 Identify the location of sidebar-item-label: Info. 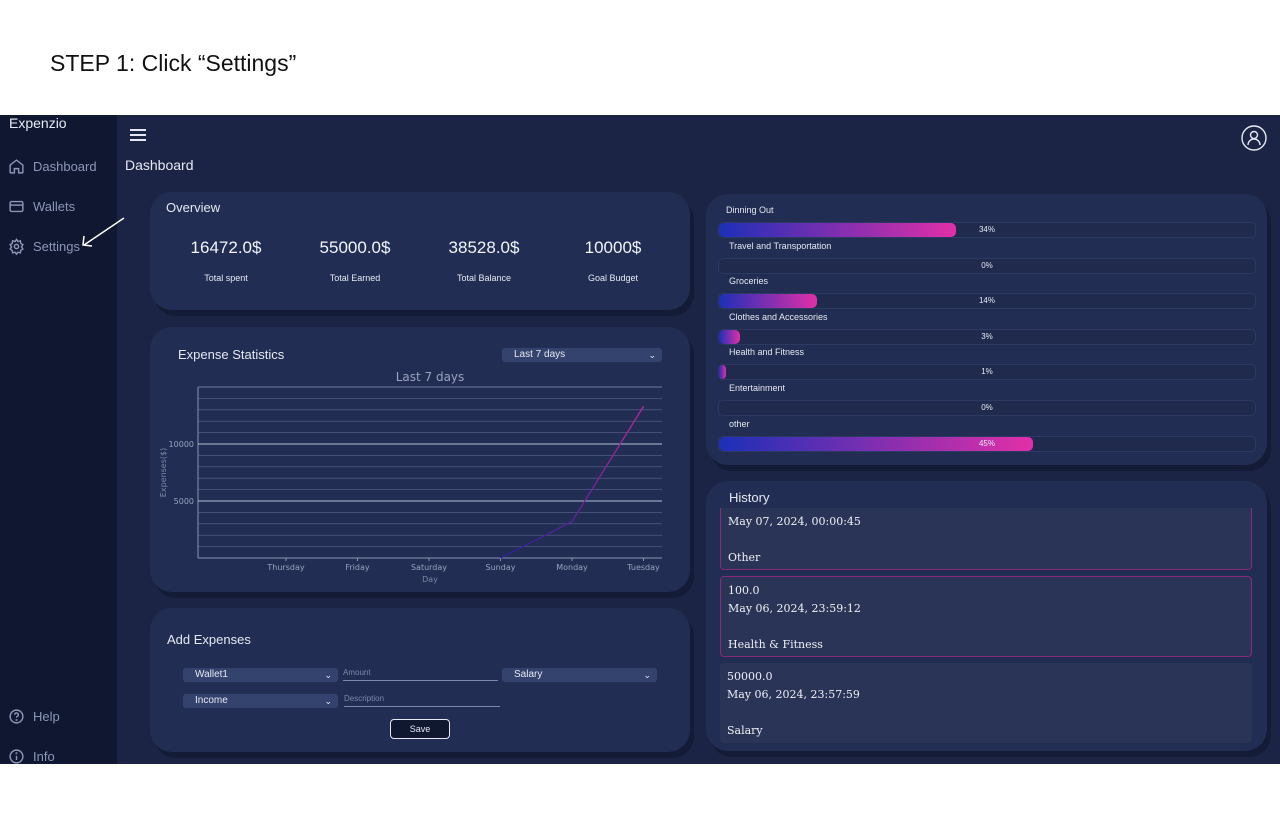
(44, 756).